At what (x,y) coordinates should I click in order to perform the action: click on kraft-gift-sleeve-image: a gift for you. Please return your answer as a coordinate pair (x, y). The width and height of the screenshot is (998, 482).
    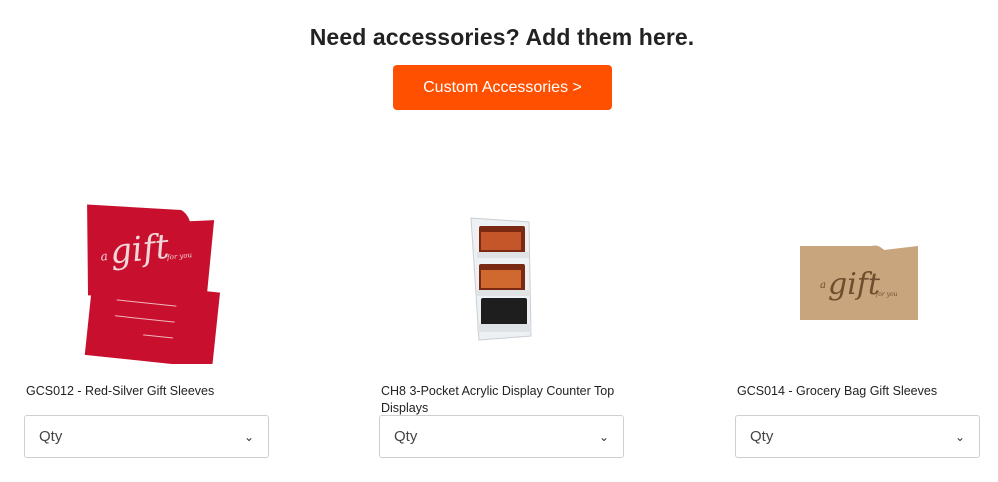
    Looking at the image, I should click on (859, 282).